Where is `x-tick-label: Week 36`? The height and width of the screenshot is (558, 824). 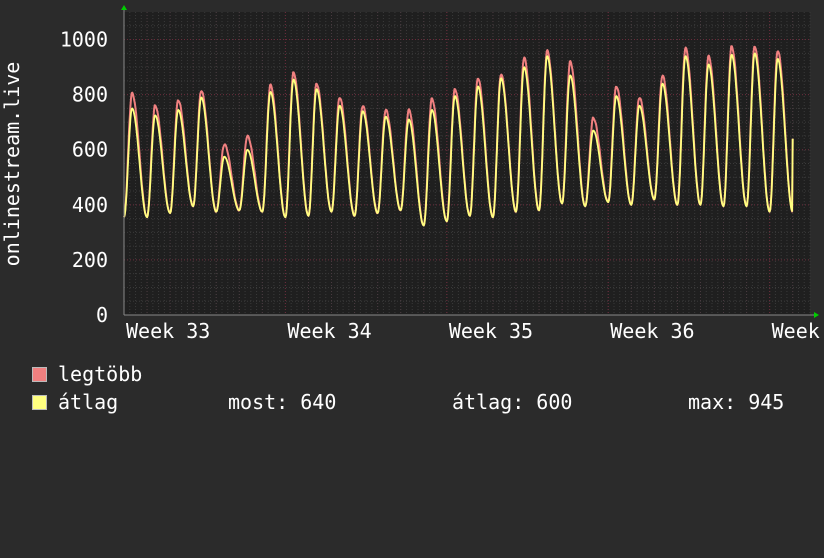 x-tick-label: Week 36 is located at coordinates (652, 331).